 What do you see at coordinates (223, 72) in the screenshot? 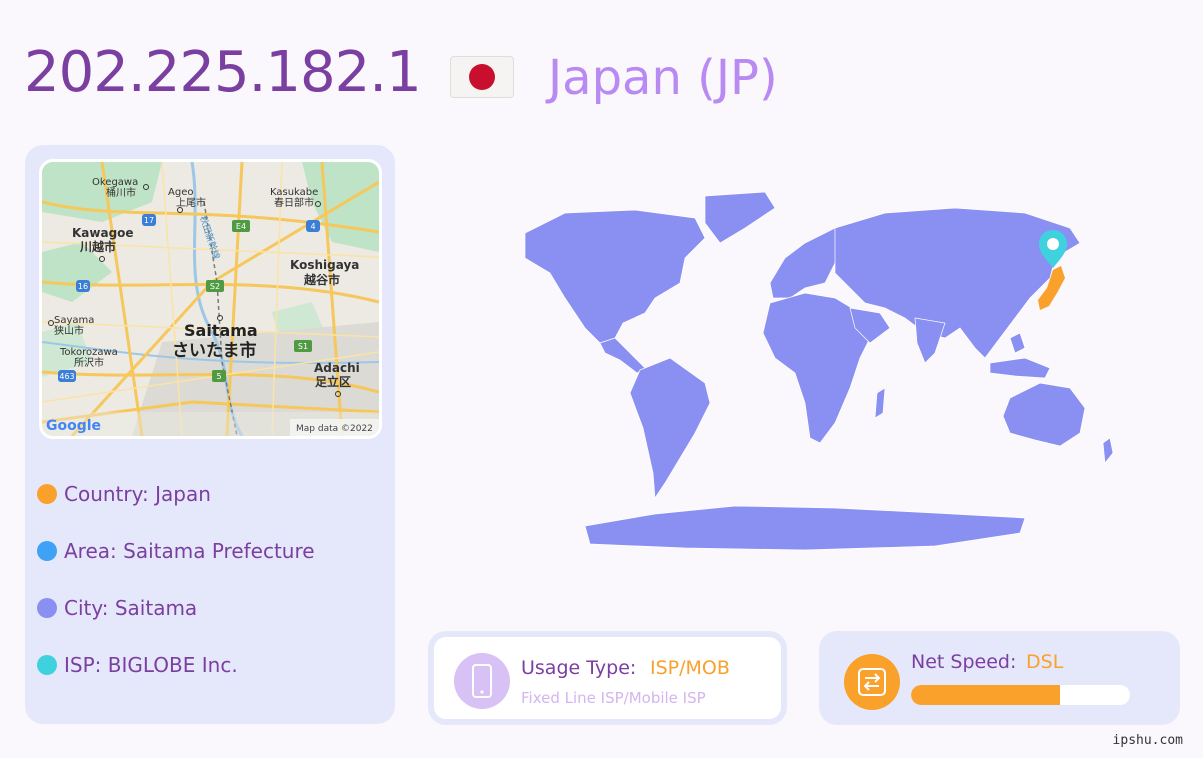
I see `ip-address-title: 202.225.182.1` at bounding box center [223, 72].